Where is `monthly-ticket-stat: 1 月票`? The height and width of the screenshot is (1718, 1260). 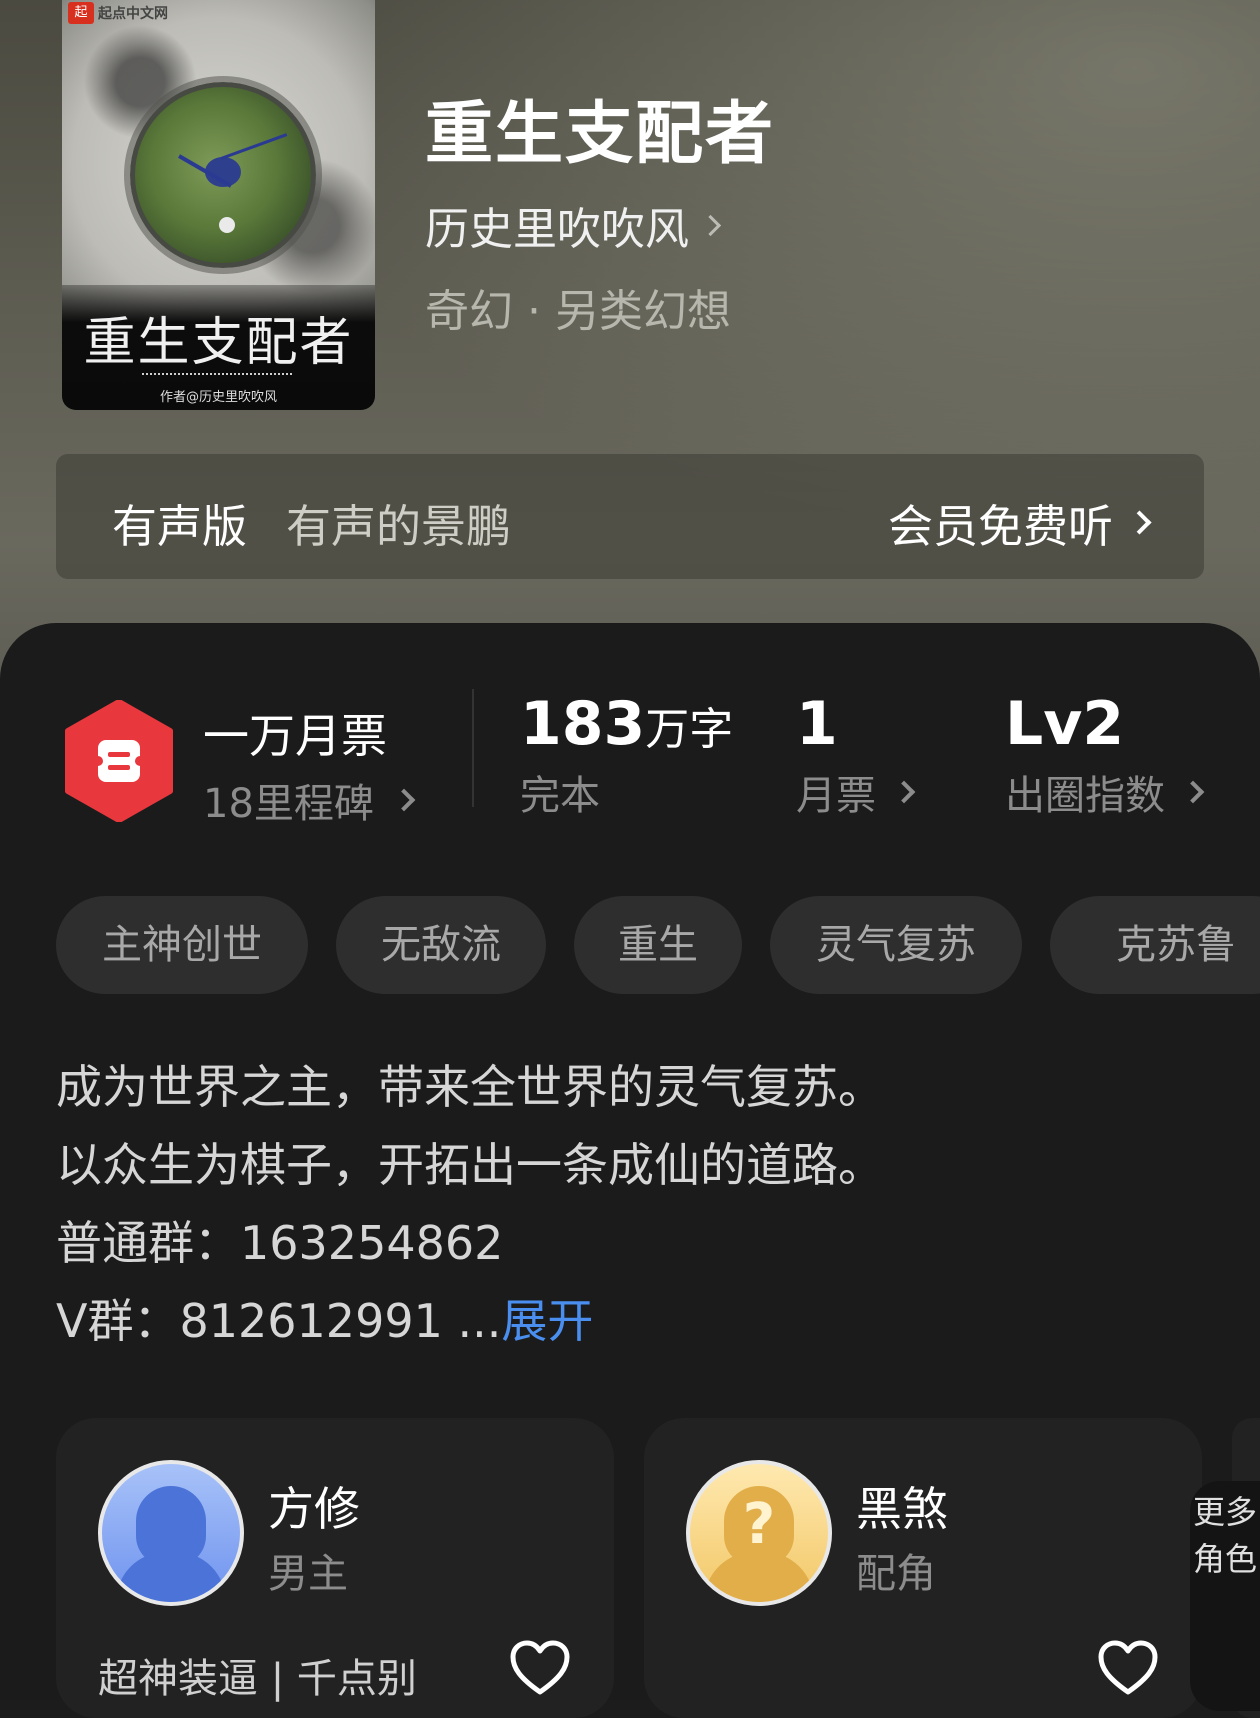
monthly-ticket-stat: 1 月票 is located at coordinates (856, 755).